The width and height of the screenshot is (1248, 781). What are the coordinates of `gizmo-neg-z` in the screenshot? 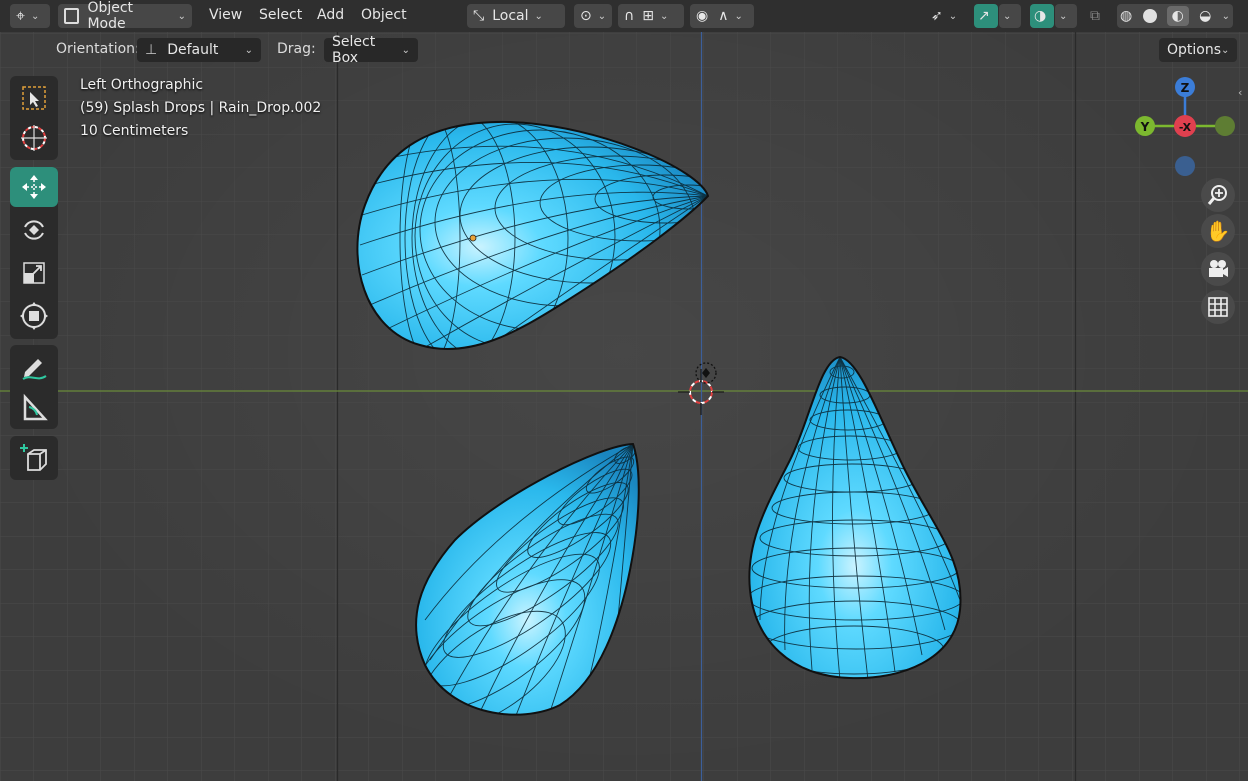 It's located at (1185, 166).